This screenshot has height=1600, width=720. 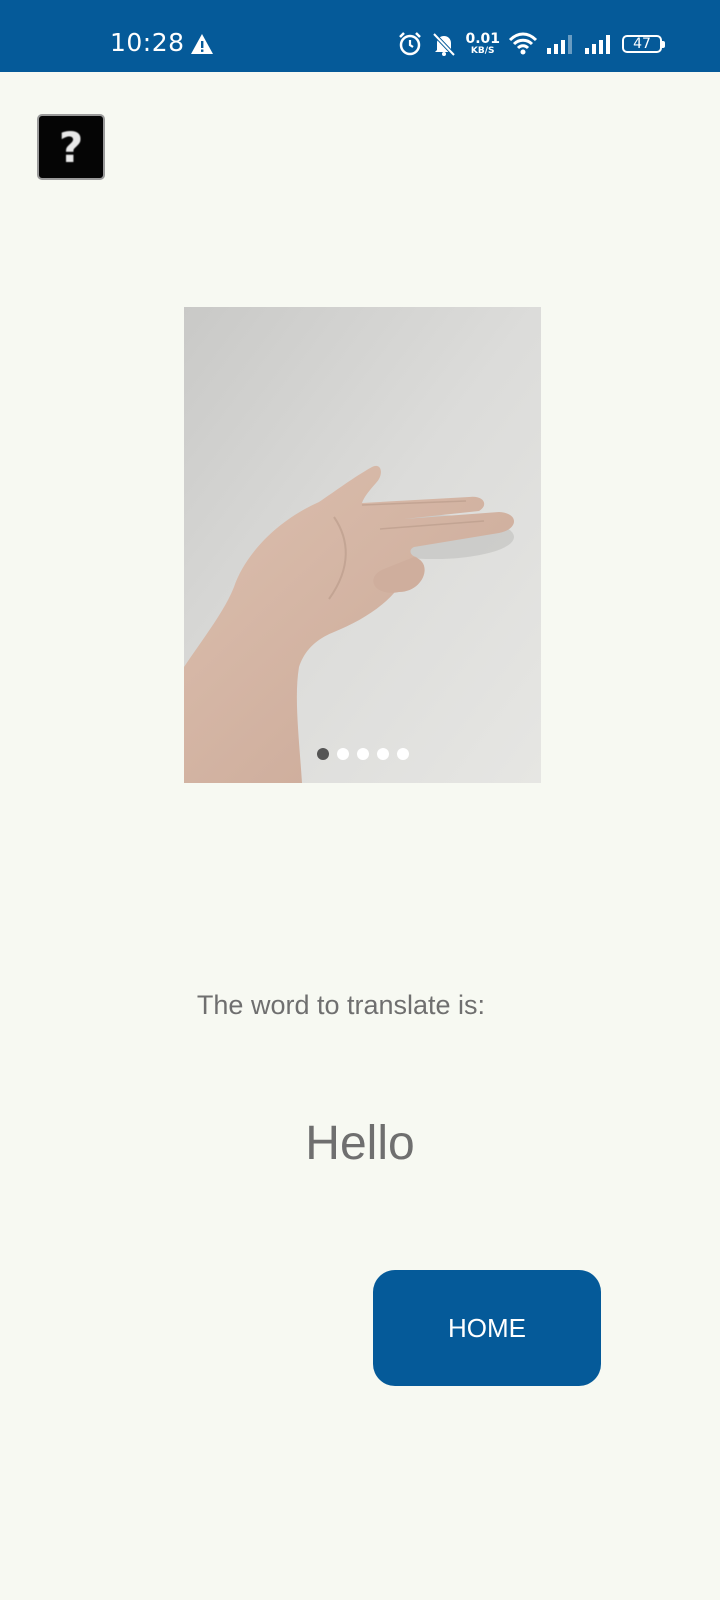 I want to click on carousel-indicator, so click(x=362, y=754).